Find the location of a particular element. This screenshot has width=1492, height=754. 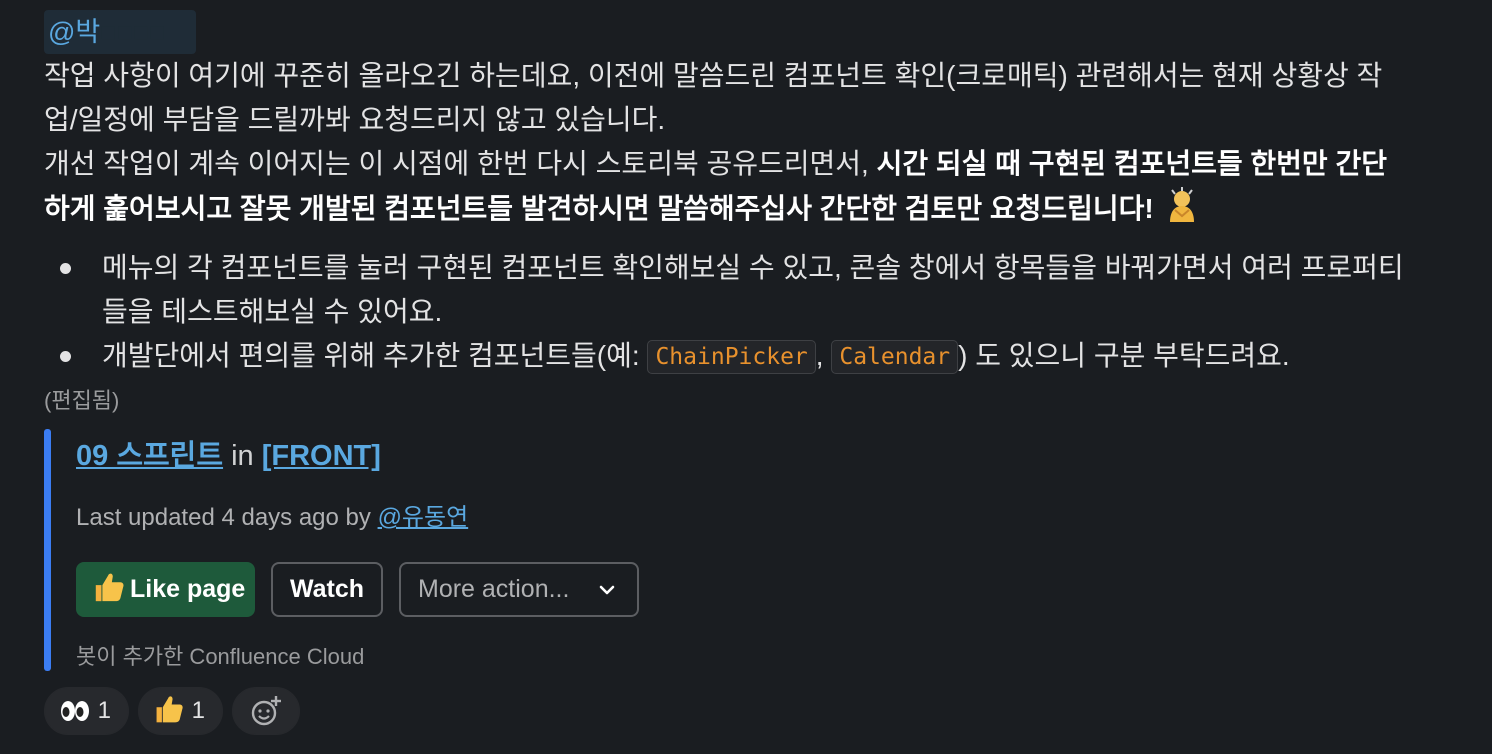

like-page-button: Like page is located at coordinates (165, 589).